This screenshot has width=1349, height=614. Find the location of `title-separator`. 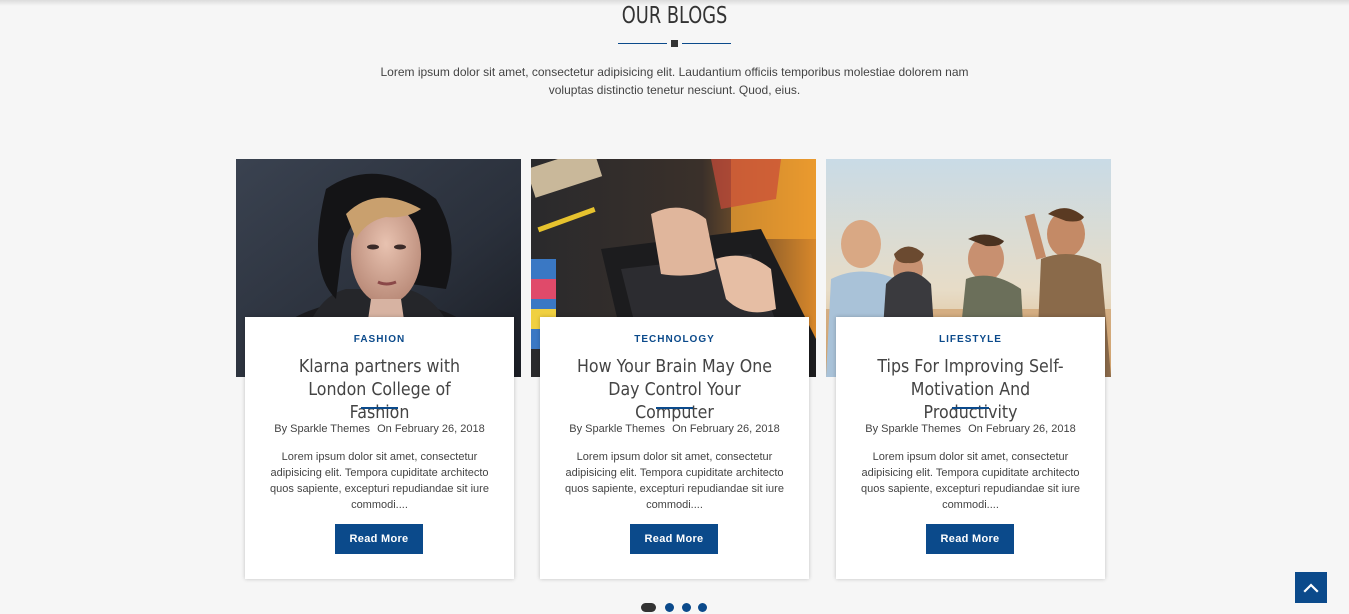

title-separator is located at coordinates (674, 44).